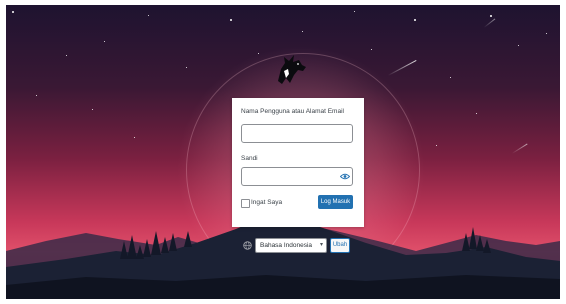 The image size is (566, 304). Describe the element at coordinates (267, 202) in the screenshot. I see `remember-me-label: Ingat Saya` at that location.